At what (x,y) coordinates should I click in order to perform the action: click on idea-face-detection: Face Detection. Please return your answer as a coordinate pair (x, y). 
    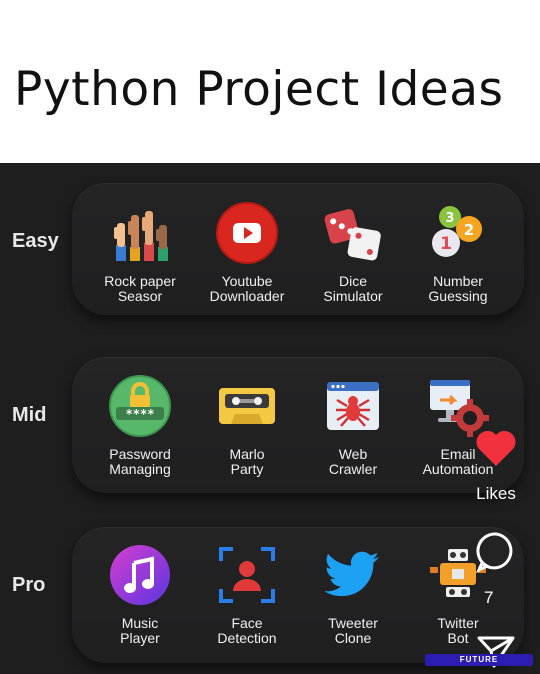
    Looking at the image, I should click on (247, 594).